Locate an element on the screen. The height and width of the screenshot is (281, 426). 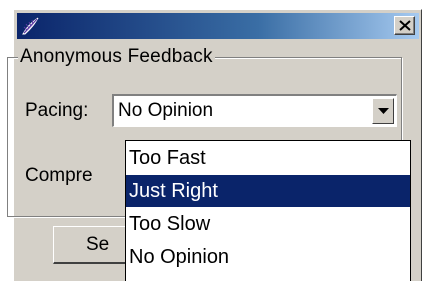
chevron-down-icon is located at coordinates (383, 111).